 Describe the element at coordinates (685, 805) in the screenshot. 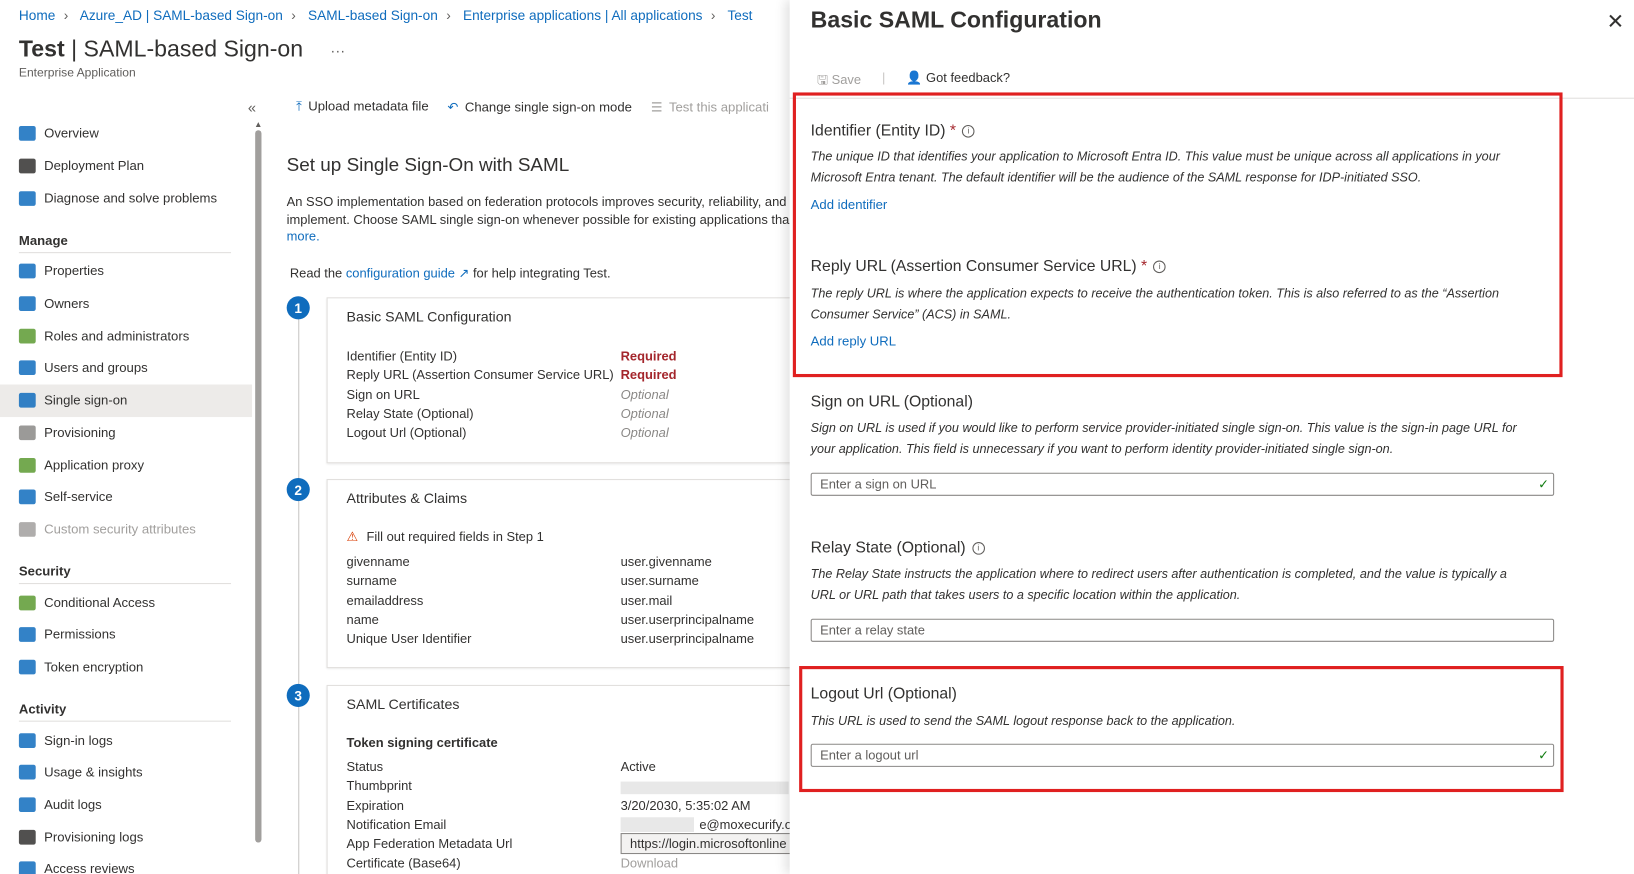

I see `row-value: 3/20/2030, 5:35:02 AM` at that location.